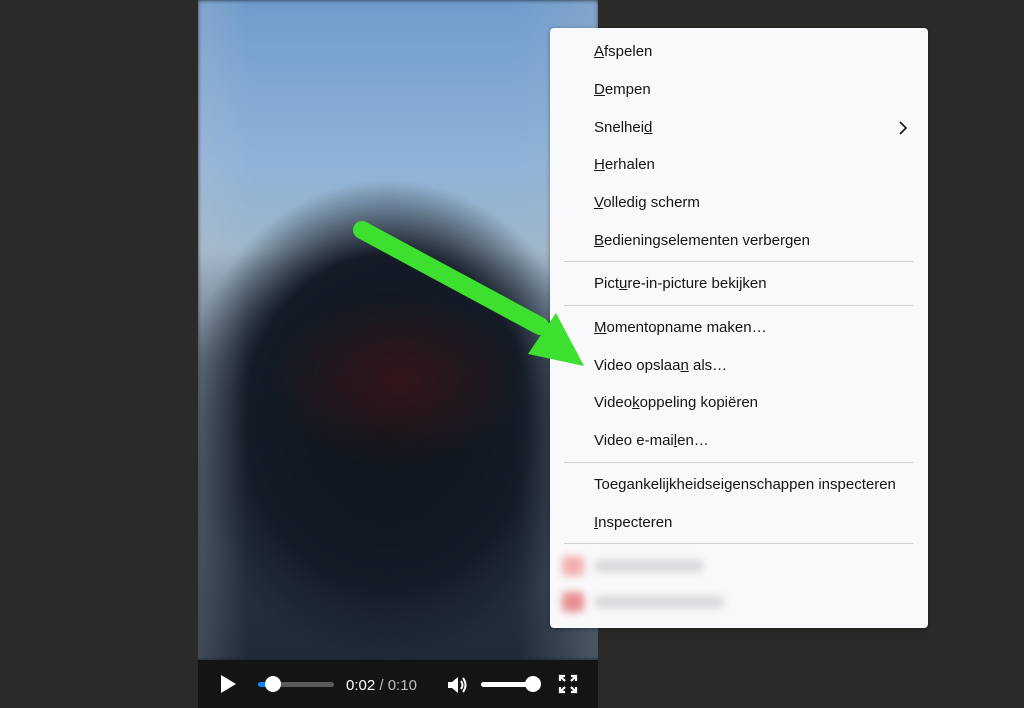  Describe the element at coordinates (647, 202) in the screenshot. I see `menu-item-label: Volledig scherm` at that location.